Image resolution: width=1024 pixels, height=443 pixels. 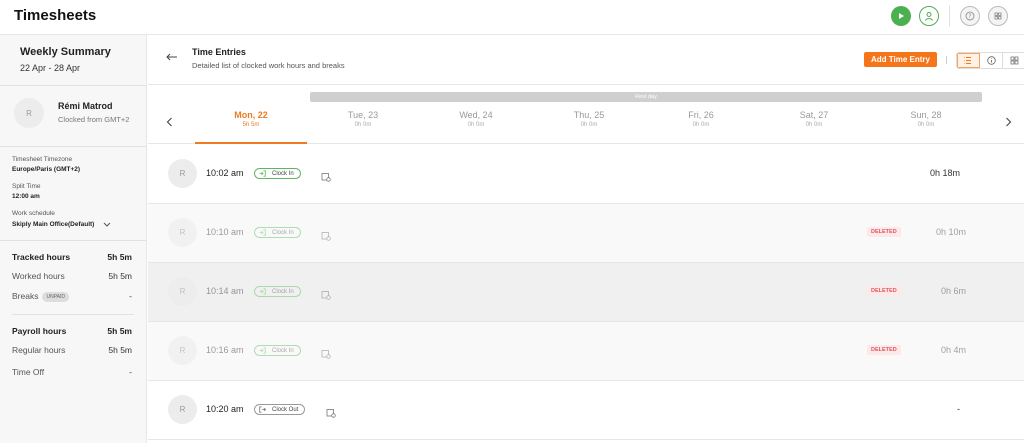 What do you see at coordinates (119, 257) in the screenshot?
I see `tracked-hours-value: 5h 5m` at bounding box center [119, 257].